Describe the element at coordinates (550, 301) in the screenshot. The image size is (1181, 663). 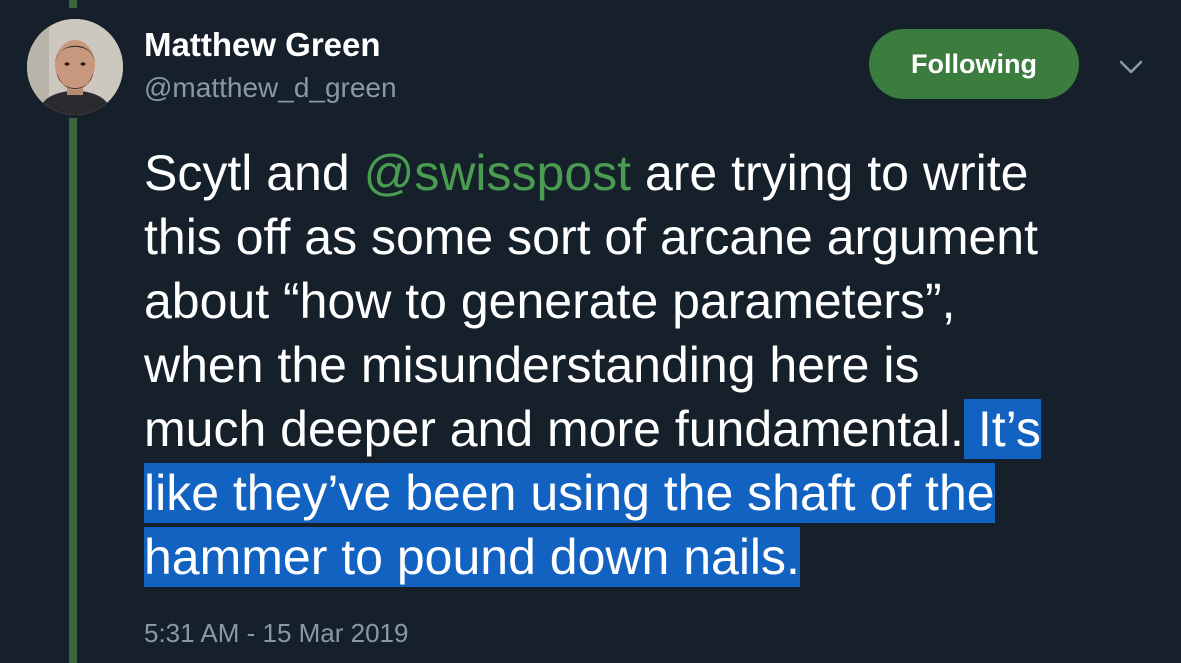
I see `tweet-text-segment: about “how to generate parameters”,` at that location.